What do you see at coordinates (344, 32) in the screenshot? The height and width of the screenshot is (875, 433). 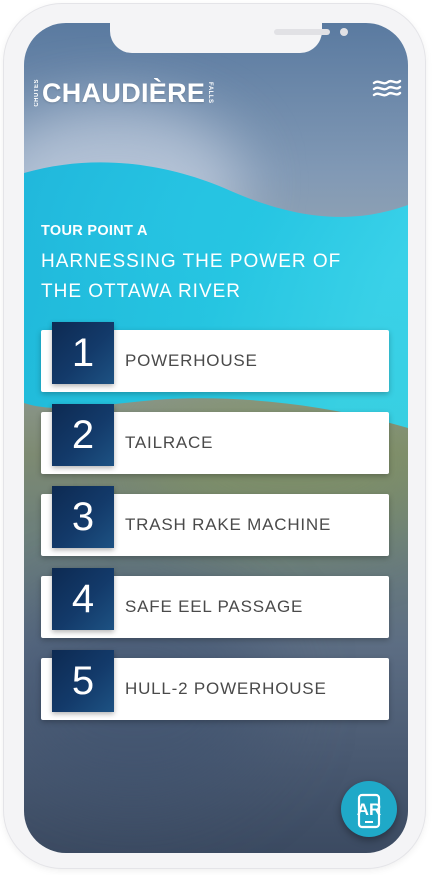 I see `front-camera` at bounding box center [344, 32].